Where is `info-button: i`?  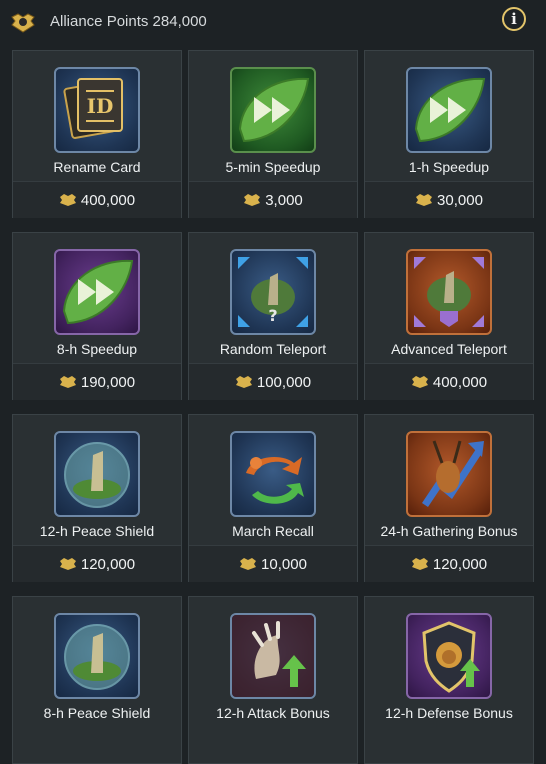 info-button: i is located at coordinates (514, 19).